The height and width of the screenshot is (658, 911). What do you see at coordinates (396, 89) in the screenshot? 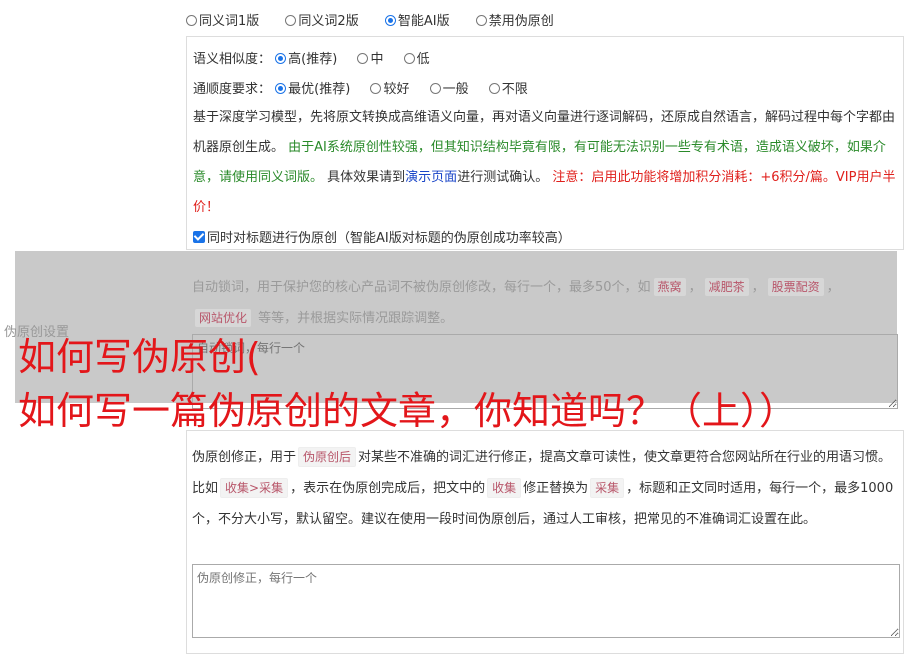
I see `fluency-option-label: 较好` at bounding box center [396, 89].